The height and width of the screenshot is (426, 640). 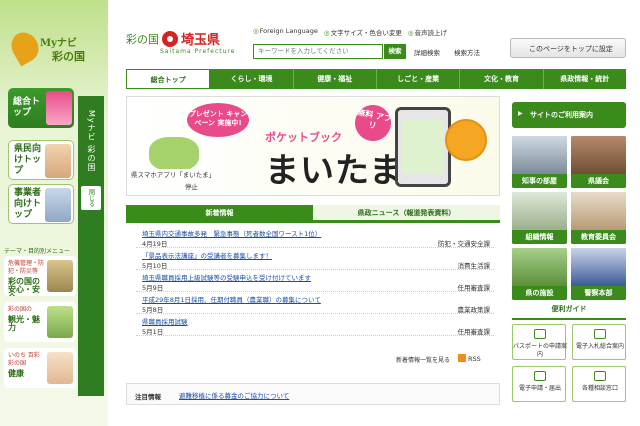 I want to click on logo-left-text: 彩の国, so click(x=142, y=39).